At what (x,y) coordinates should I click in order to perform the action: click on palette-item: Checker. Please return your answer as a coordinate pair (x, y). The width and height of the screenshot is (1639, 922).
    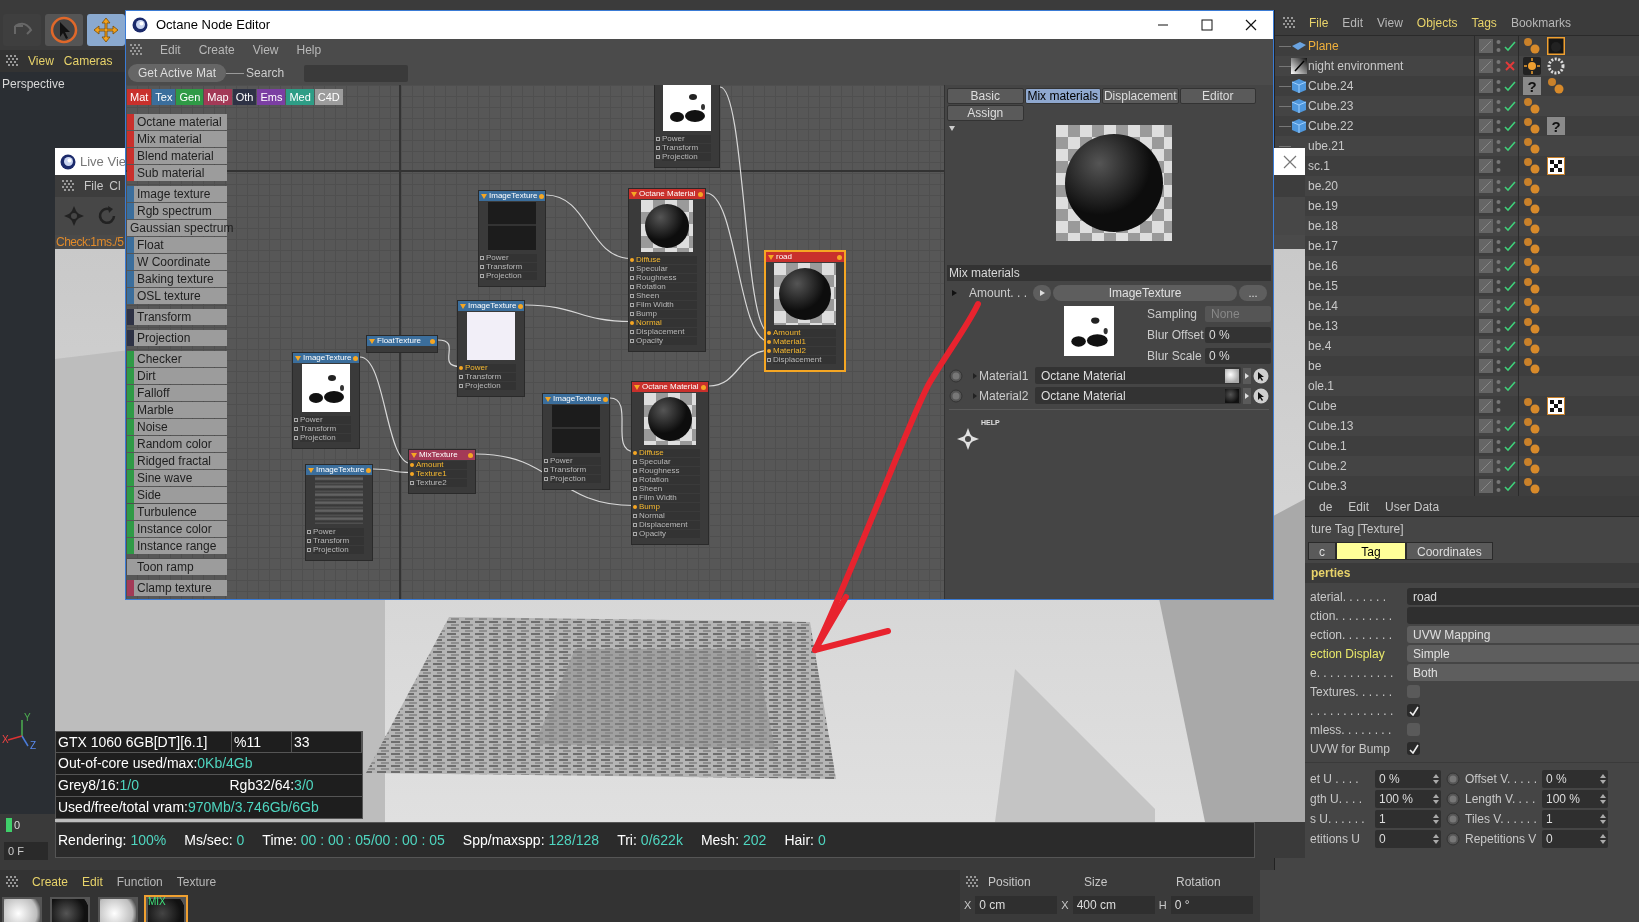
    Looking at the image, I should click on (177, 359).